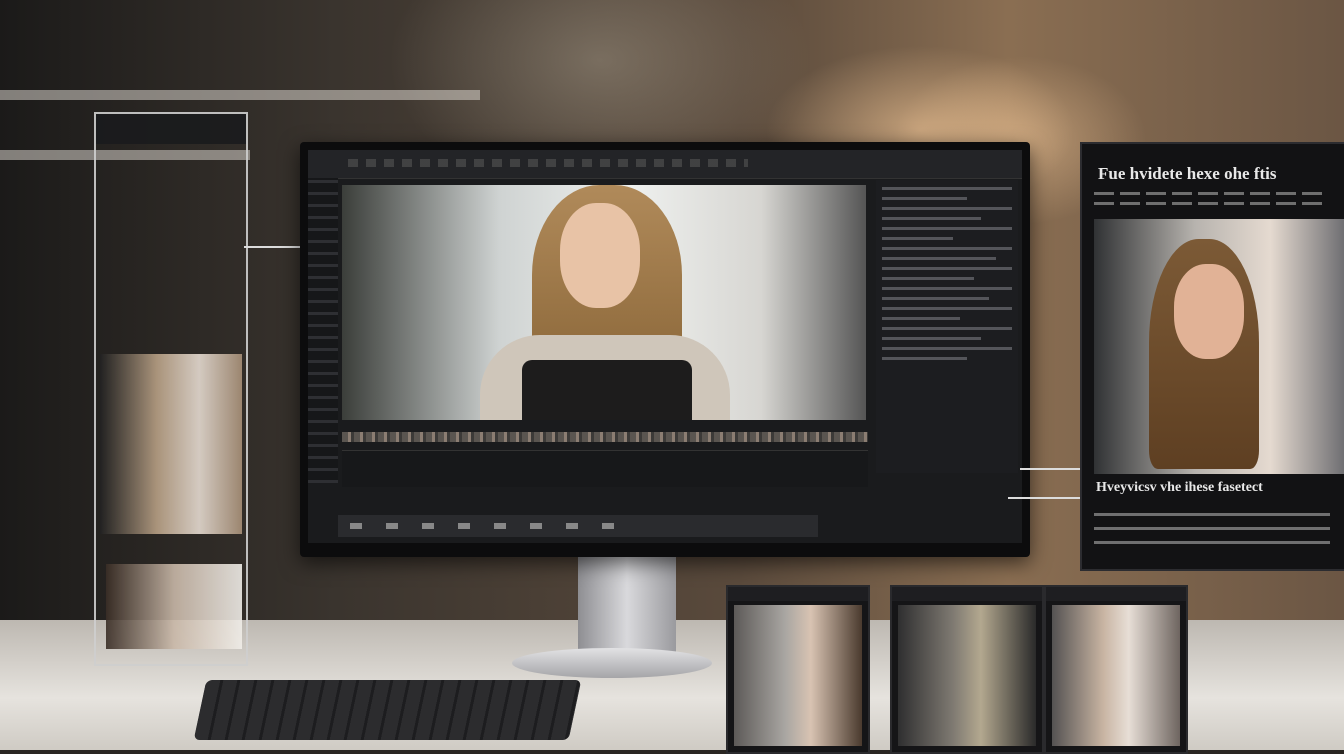 This screenshot has width=1344, height=754. Describe the element at coordinates (665, 164) in the screenshot. I see `editor-toolbar` at that location.